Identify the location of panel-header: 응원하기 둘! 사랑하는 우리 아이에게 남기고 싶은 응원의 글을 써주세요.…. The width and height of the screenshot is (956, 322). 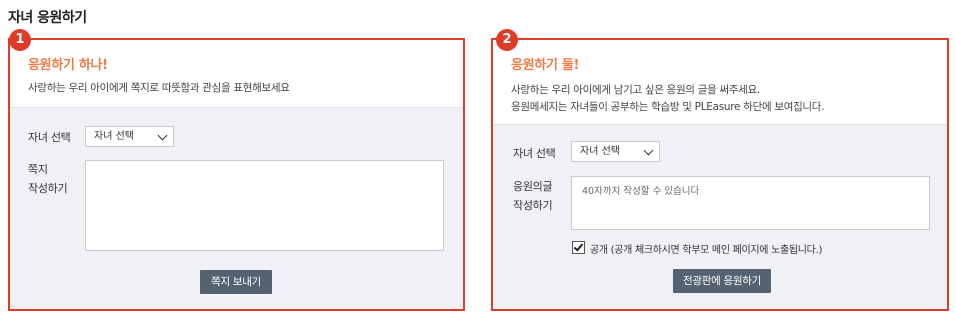
(720, 82).